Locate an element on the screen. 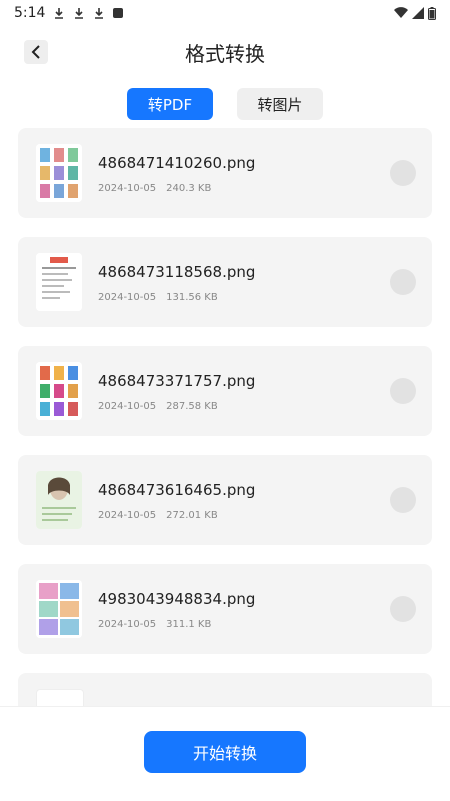 This screenshot has width=450, height=801. thumb-grid-icon is located at coordinates (59, 173).